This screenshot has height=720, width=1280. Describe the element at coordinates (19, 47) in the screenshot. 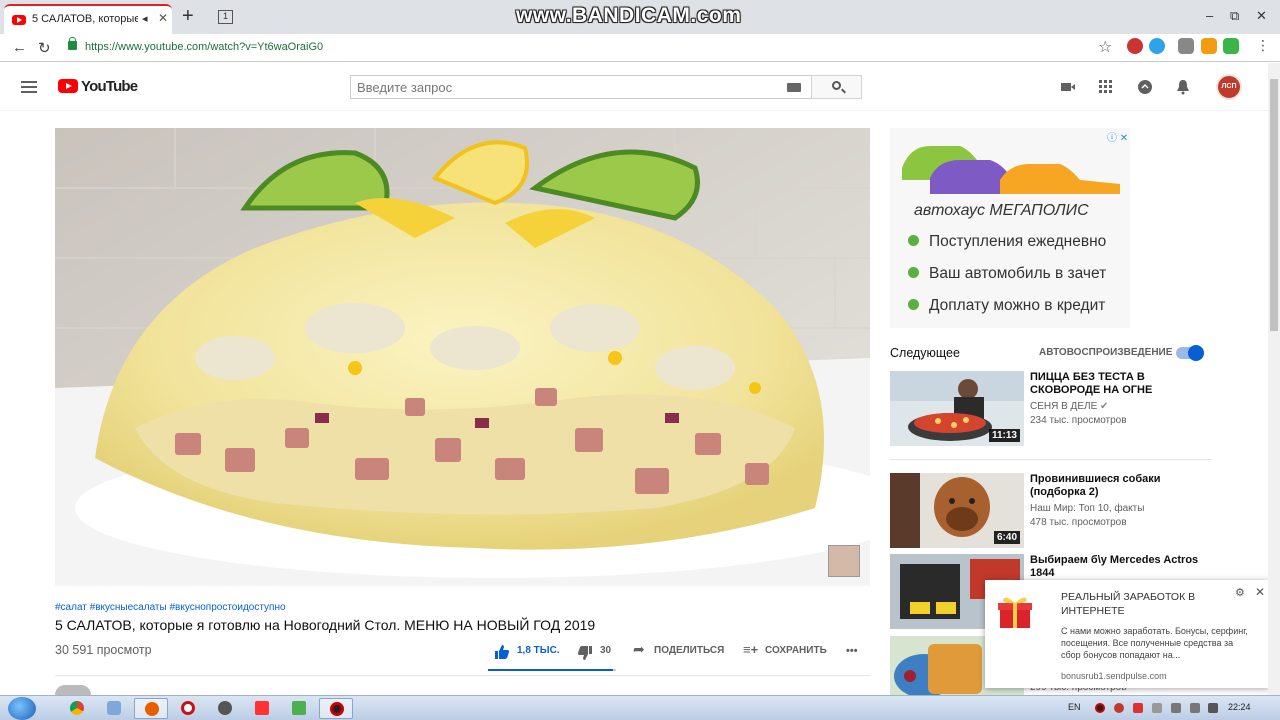

I see `back-arrow-icon: ←` at that location.